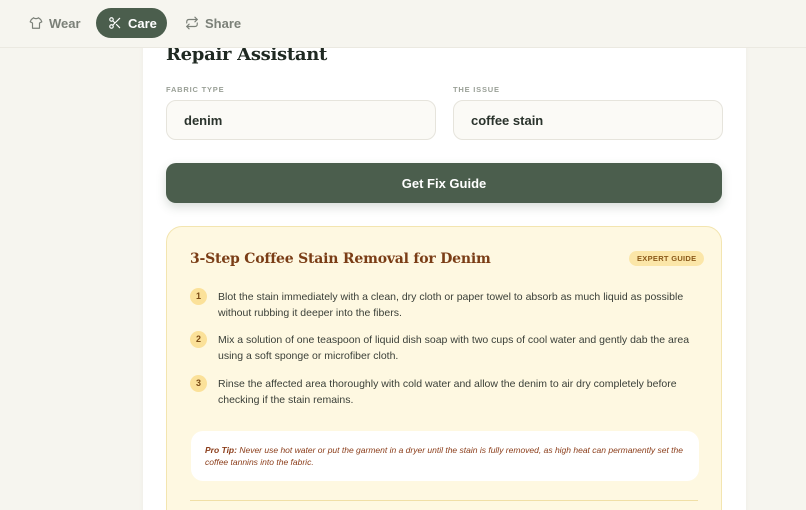 The width and height of the screenshot is (806, 510). I want to click on guide-divider, so click(444, 500).